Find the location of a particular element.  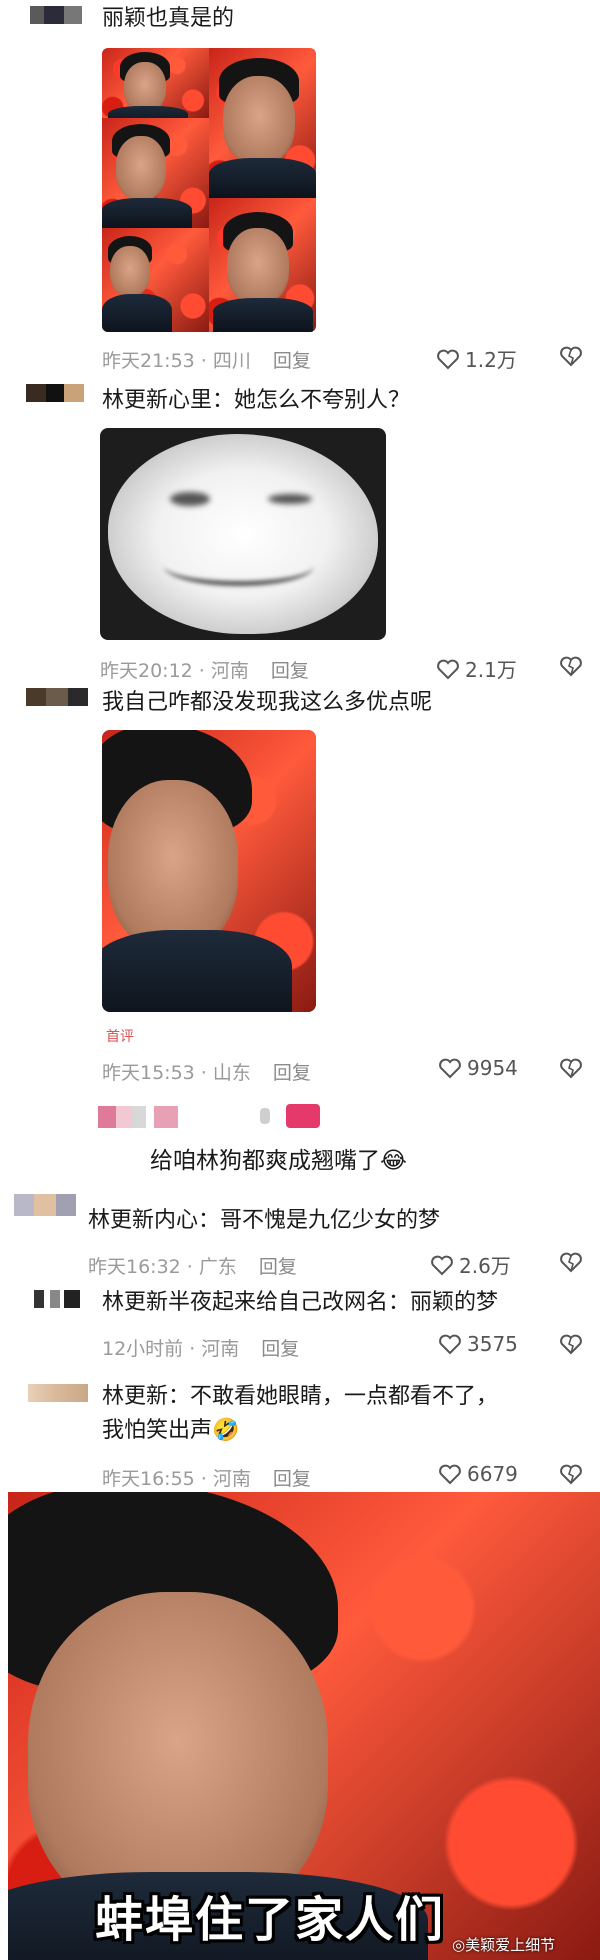

watermark: ◎美颖爱上细节 is located at coordinates (504, 1945).